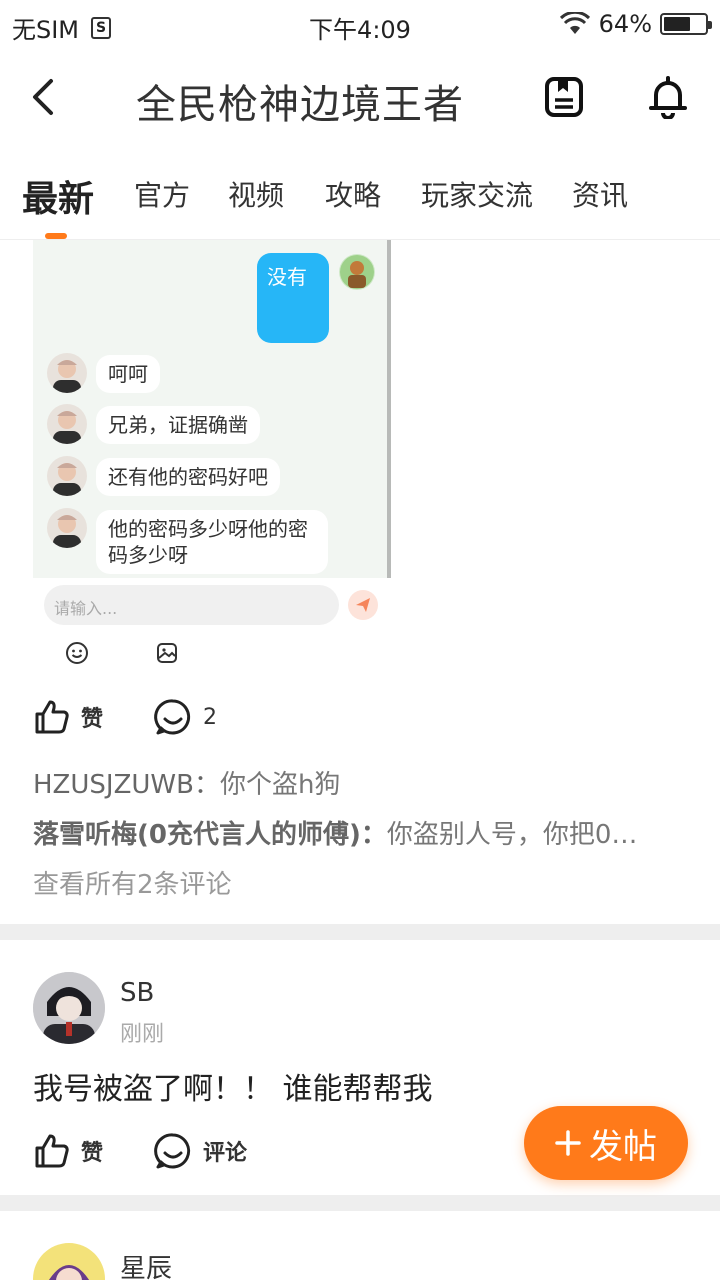  I want to click on battery-fill, so click(677, 24).